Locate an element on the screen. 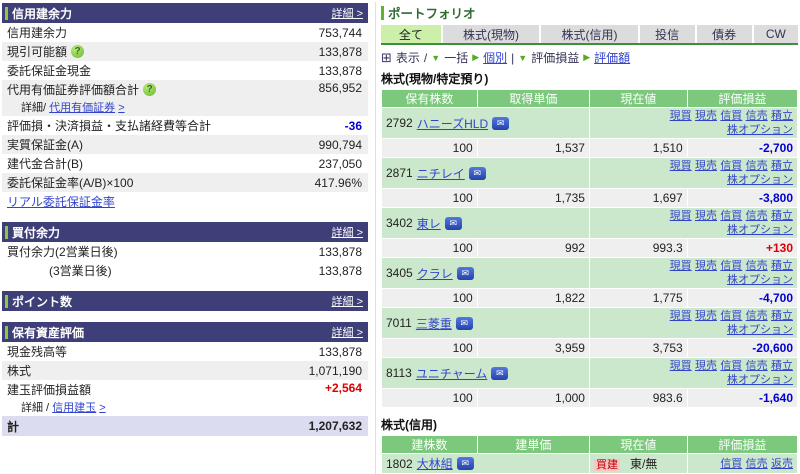 The width and height of the screenshot is (800, 474). market-label: 東/無 is located at coordinates (643, 464).